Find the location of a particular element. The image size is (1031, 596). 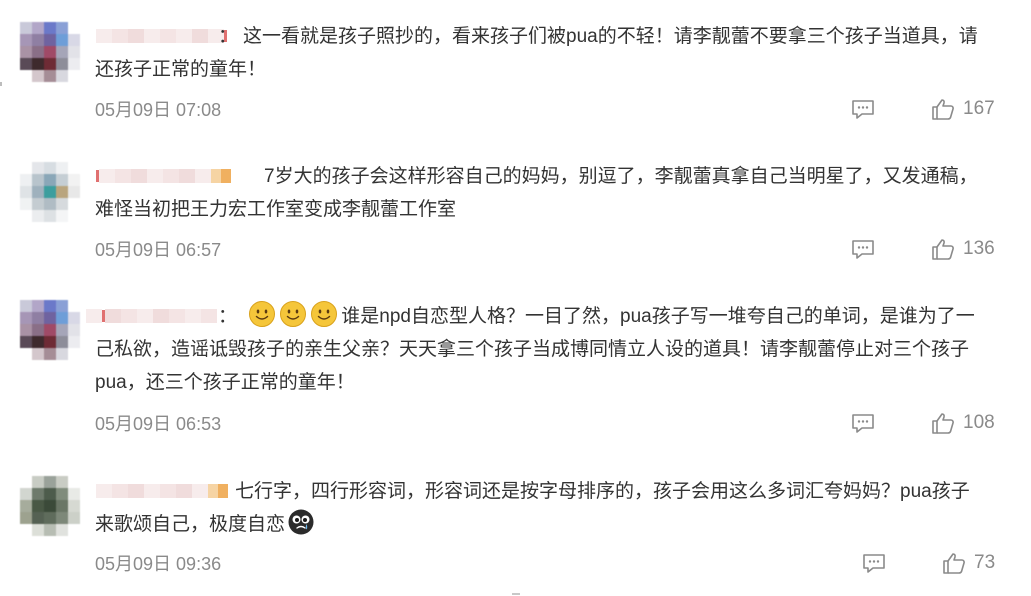

crying-emoji is located at coordinates (301, 522).